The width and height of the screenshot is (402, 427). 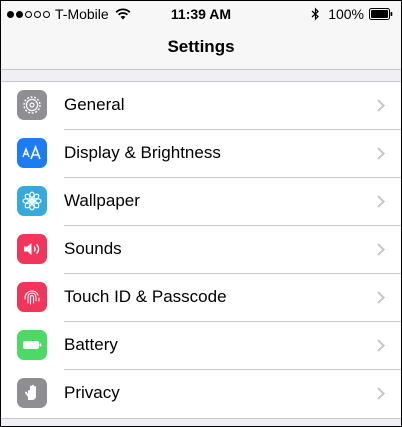 What do you see at coordinates (92, 392) in the screenshot?
I see `settings-row-label: Privacy` at bounding box center [92, 392].